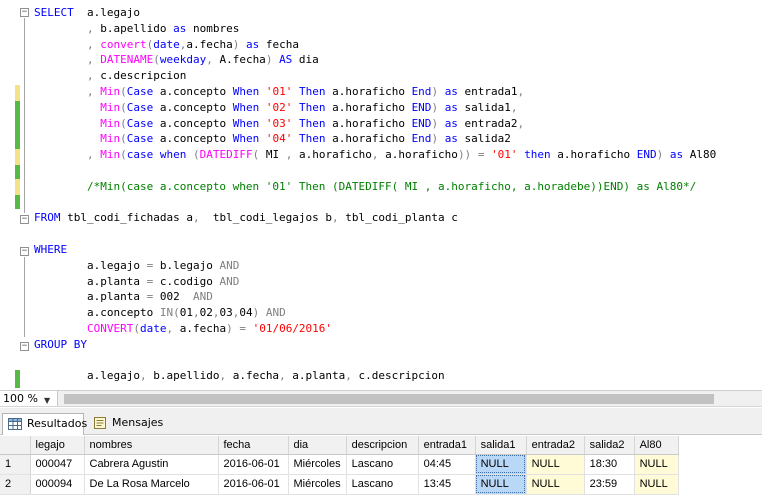 The image size is (762, 498). What do you see at coordinates (375, 282) in the screenshot?
I see `code-line: a.planta = c.codigo AND` at bounding box center [375, 282].